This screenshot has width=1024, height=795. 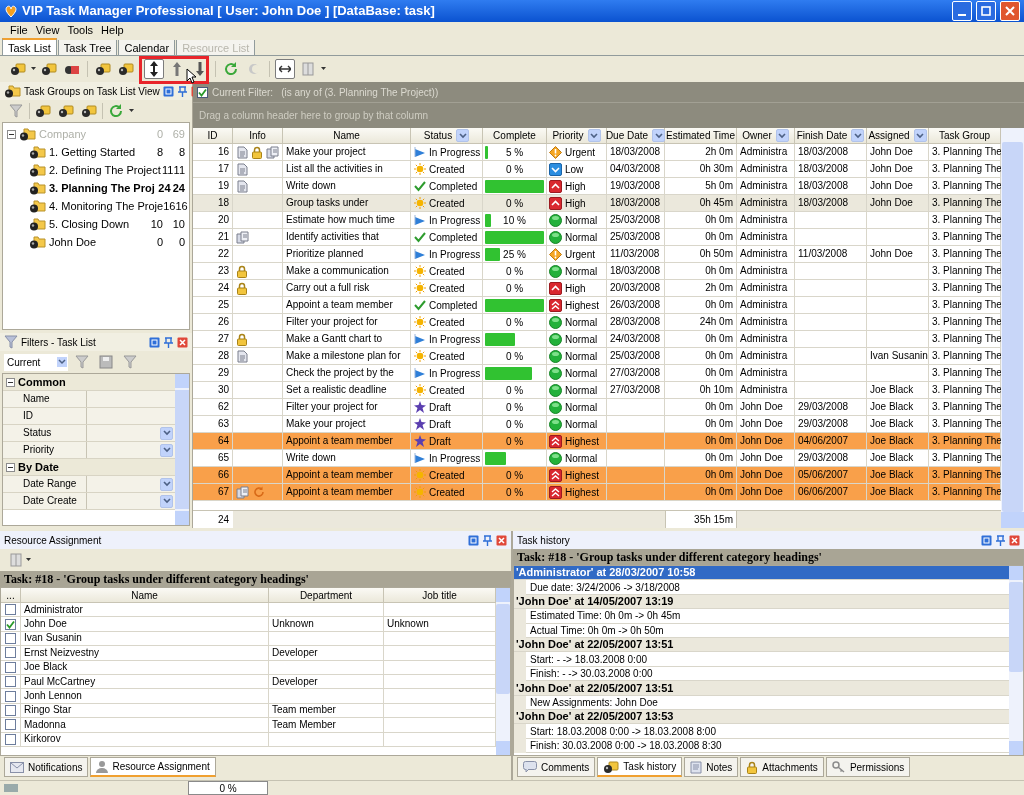 What do you see at coordinates (46, 767) in the screenshot?
I see `tab: Notifications` at bounding box center [46, 767].